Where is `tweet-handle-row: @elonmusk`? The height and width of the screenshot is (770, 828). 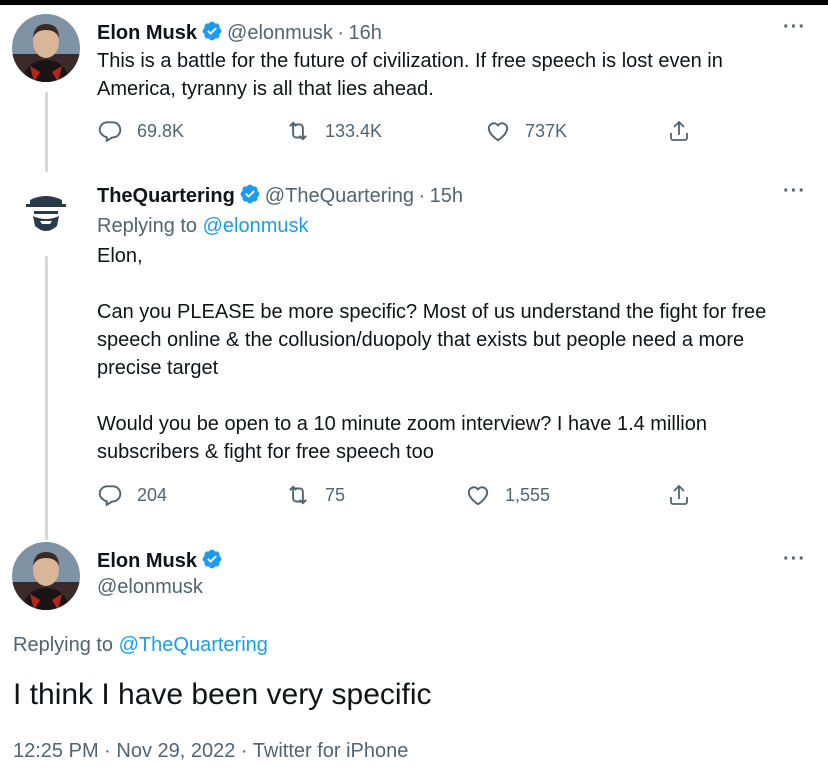
tweet-handle-row: @elonmusk is located at coordinates (150, 587).